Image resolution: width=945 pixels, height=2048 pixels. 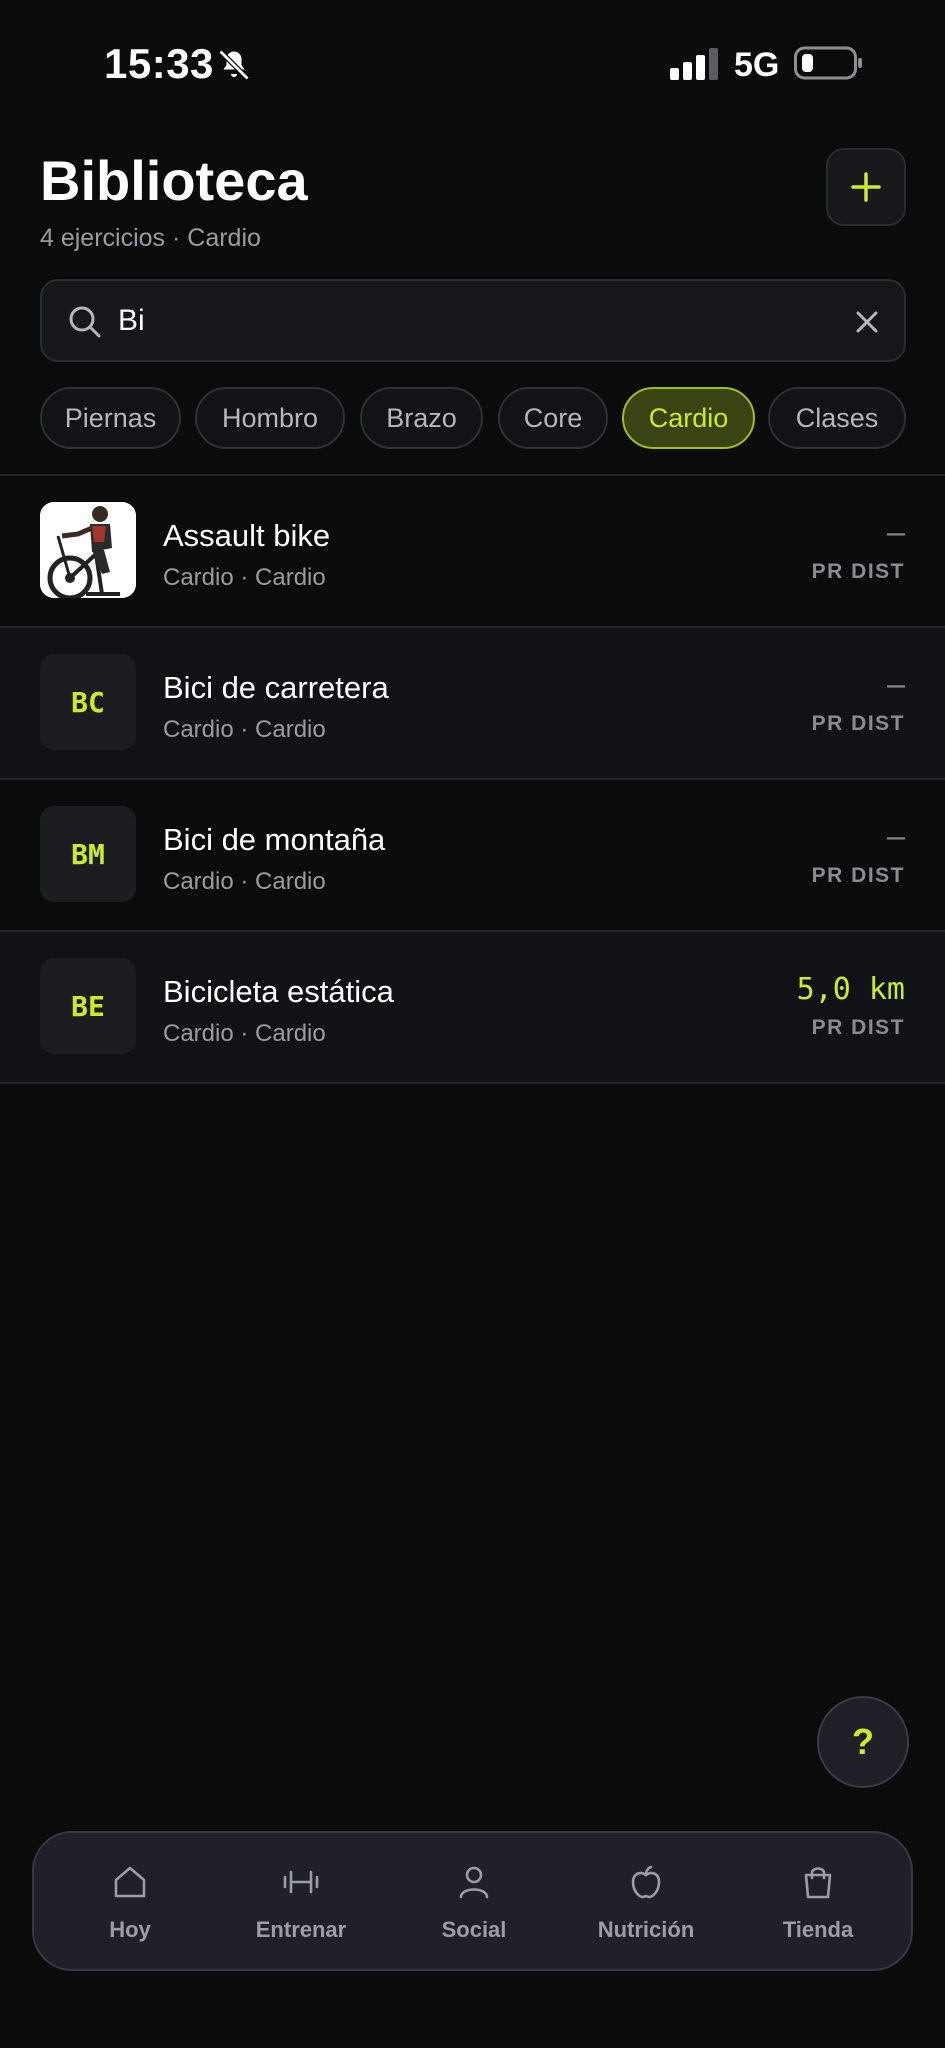 What do you see at coordinates (818, 1903) in the screenshot?
I see `nav-item-tienda: Tienda` at bounding box center [818, 1903].